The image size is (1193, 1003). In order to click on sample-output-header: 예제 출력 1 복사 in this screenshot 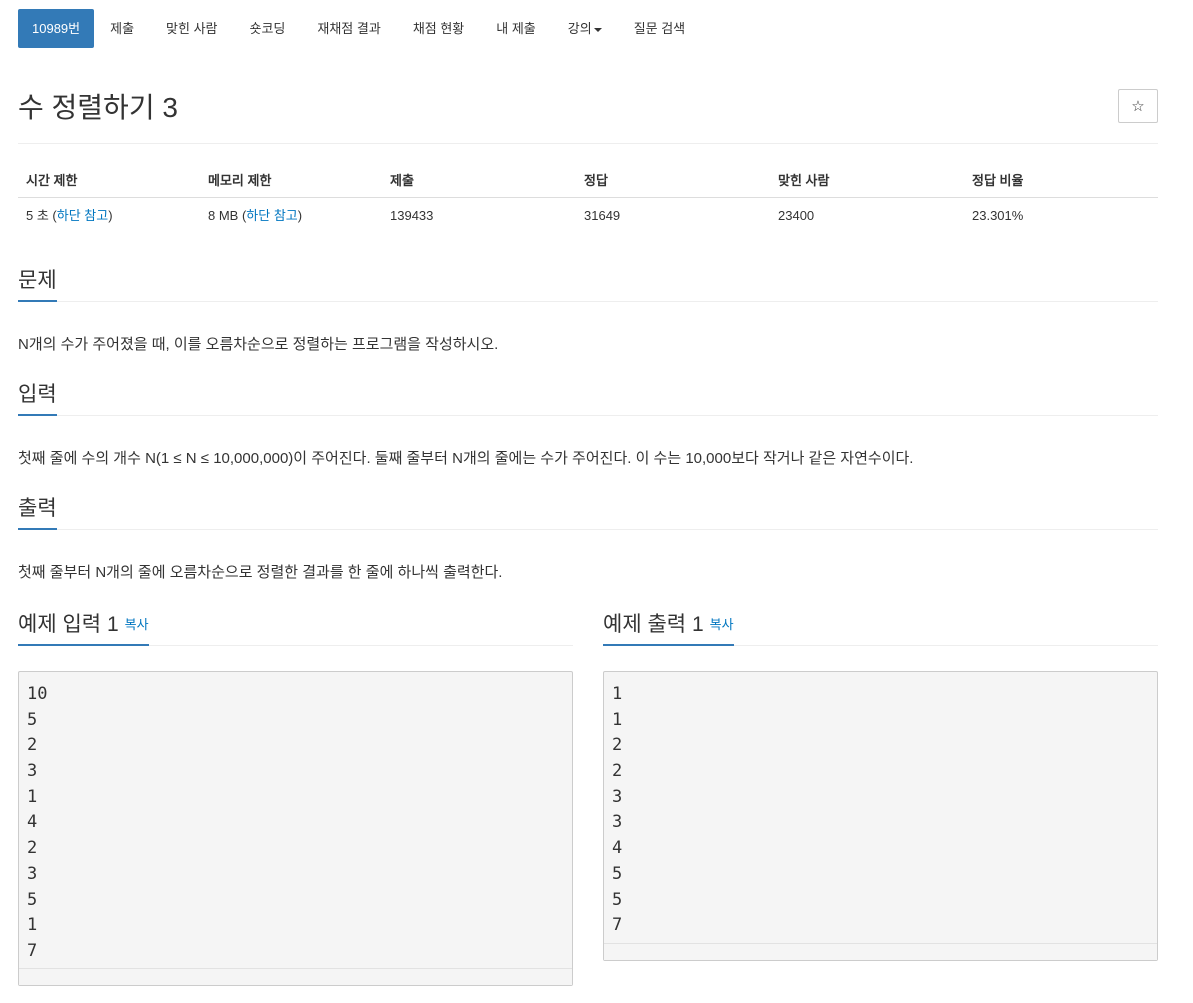, I will do `click(880, 628)`.